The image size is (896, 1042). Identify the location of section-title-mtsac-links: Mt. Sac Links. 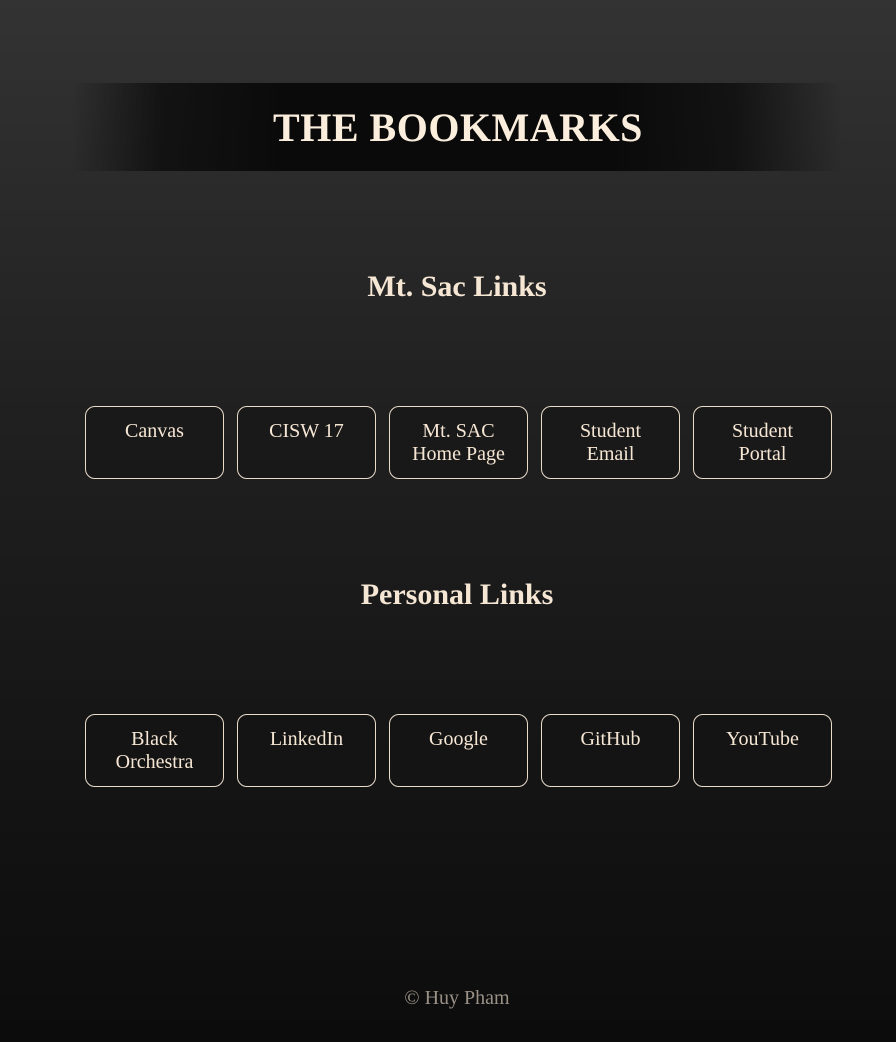
(457, 286).